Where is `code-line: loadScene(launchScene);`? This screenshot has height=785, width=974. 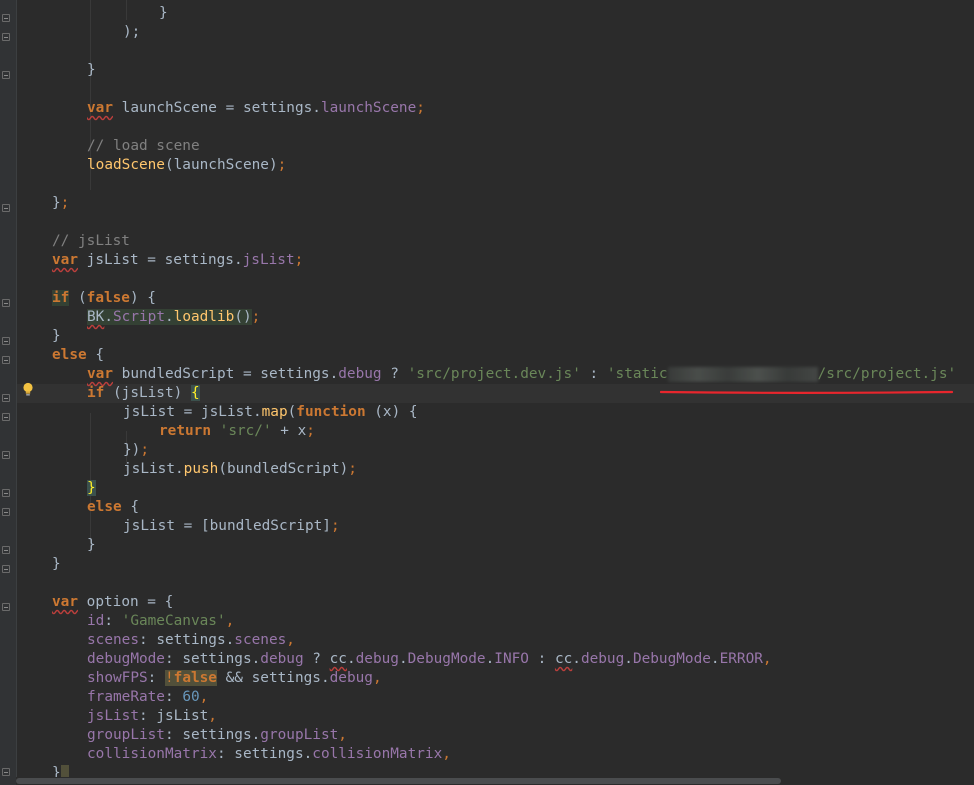
code-line: loadScene(launchScene); is located at coordinates (186, 165).